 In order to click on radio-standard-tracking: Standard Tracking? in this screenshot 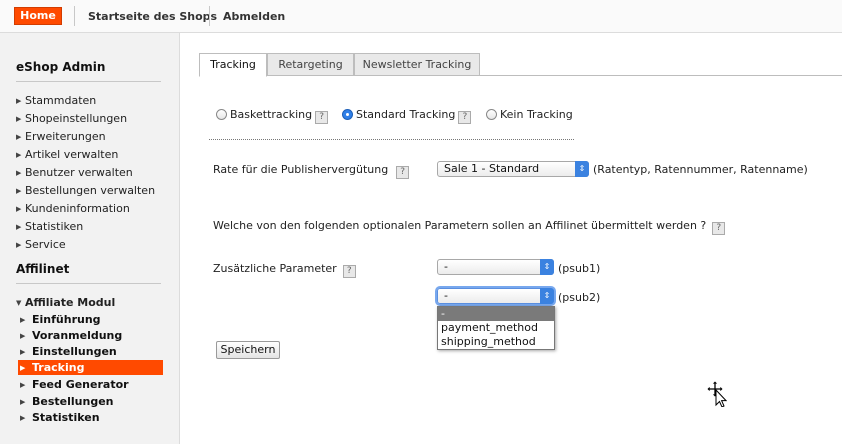, I will do `click(407, 116)`.